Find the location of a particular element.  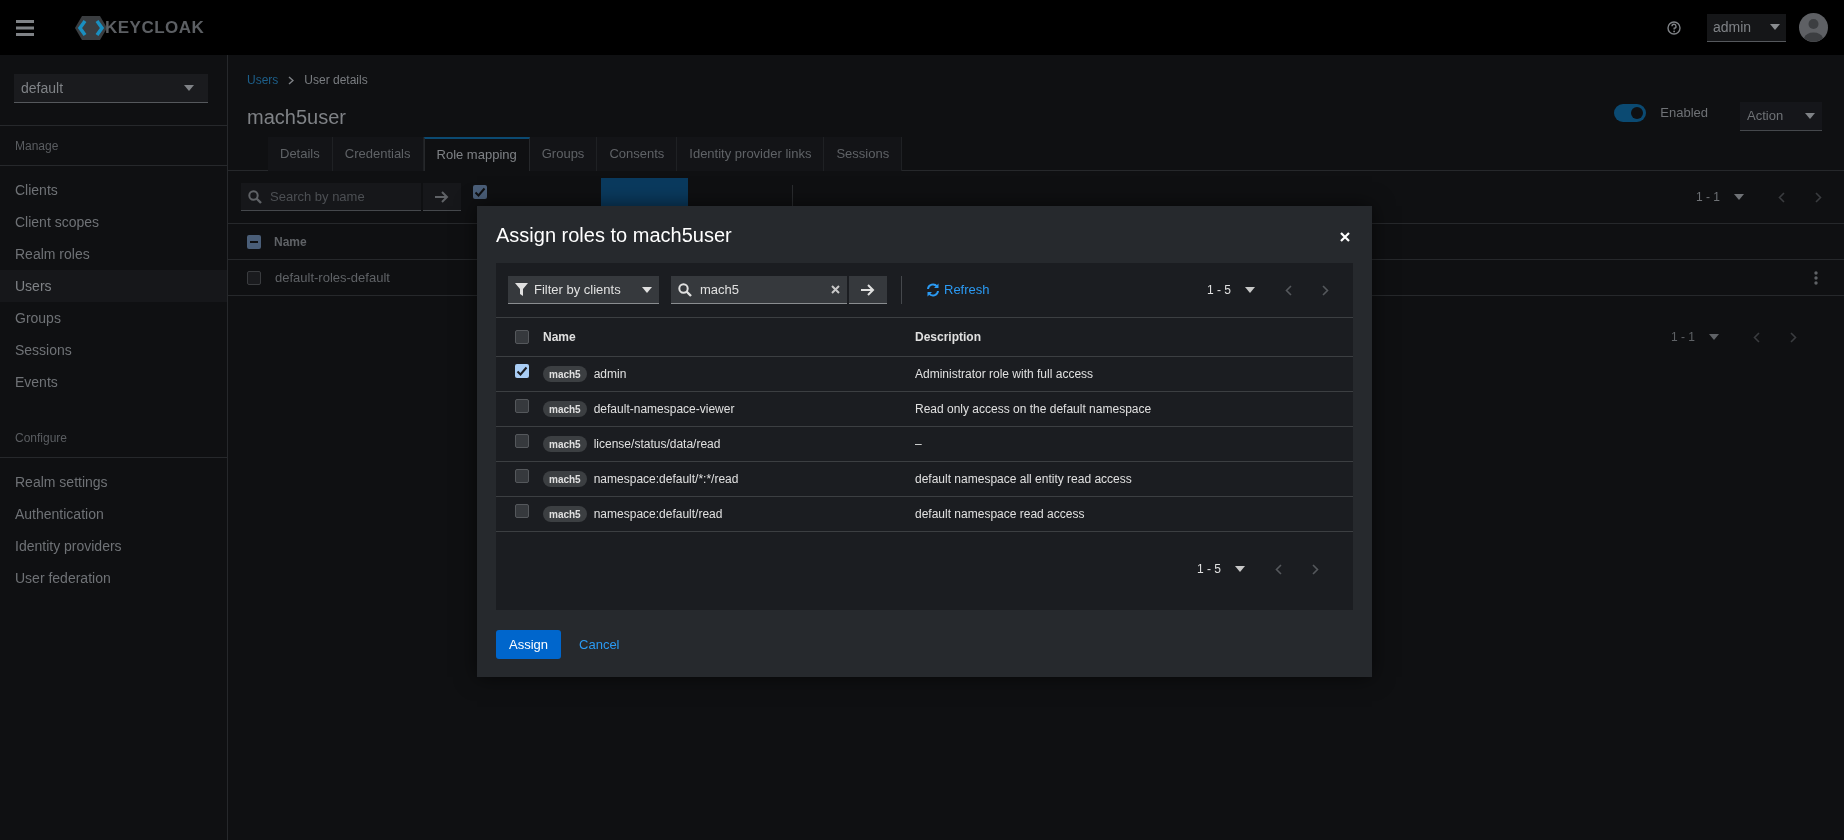

table-cell-text: namespace:default/*:*/read is located at coordinates (666, 479).